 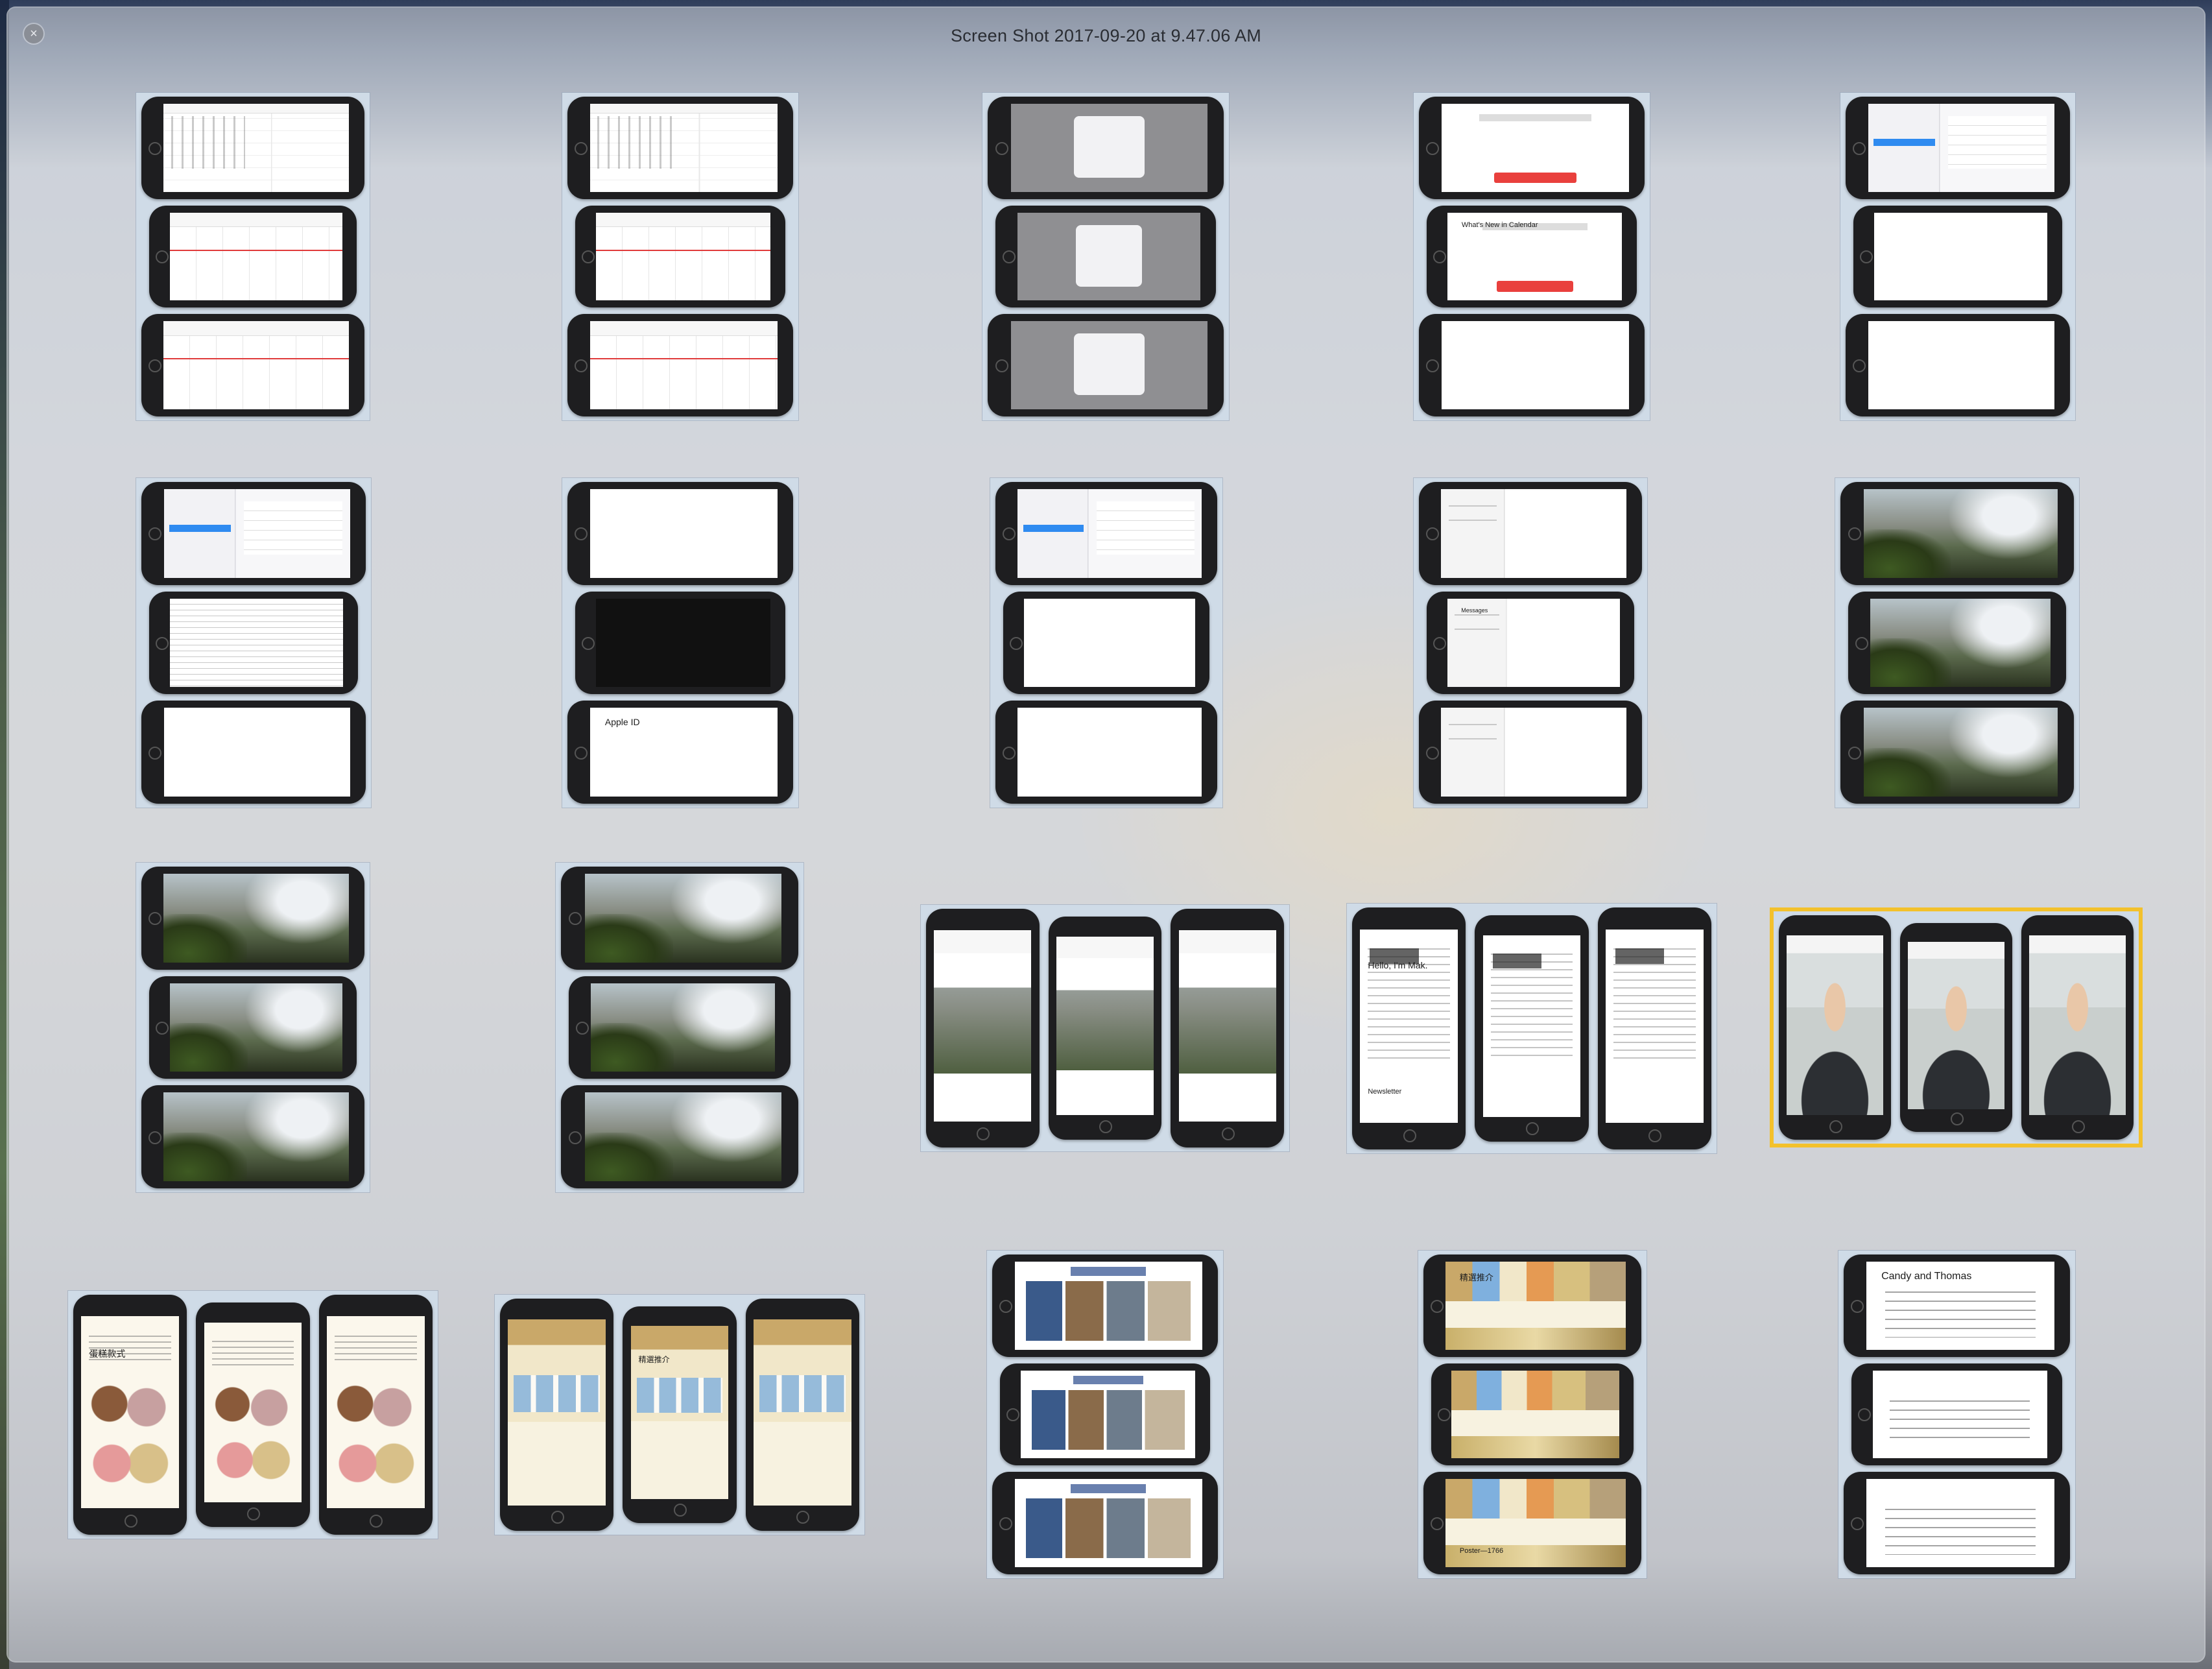 I want to click on screen-text: Newsletter, so click(x=1385, y=1092).